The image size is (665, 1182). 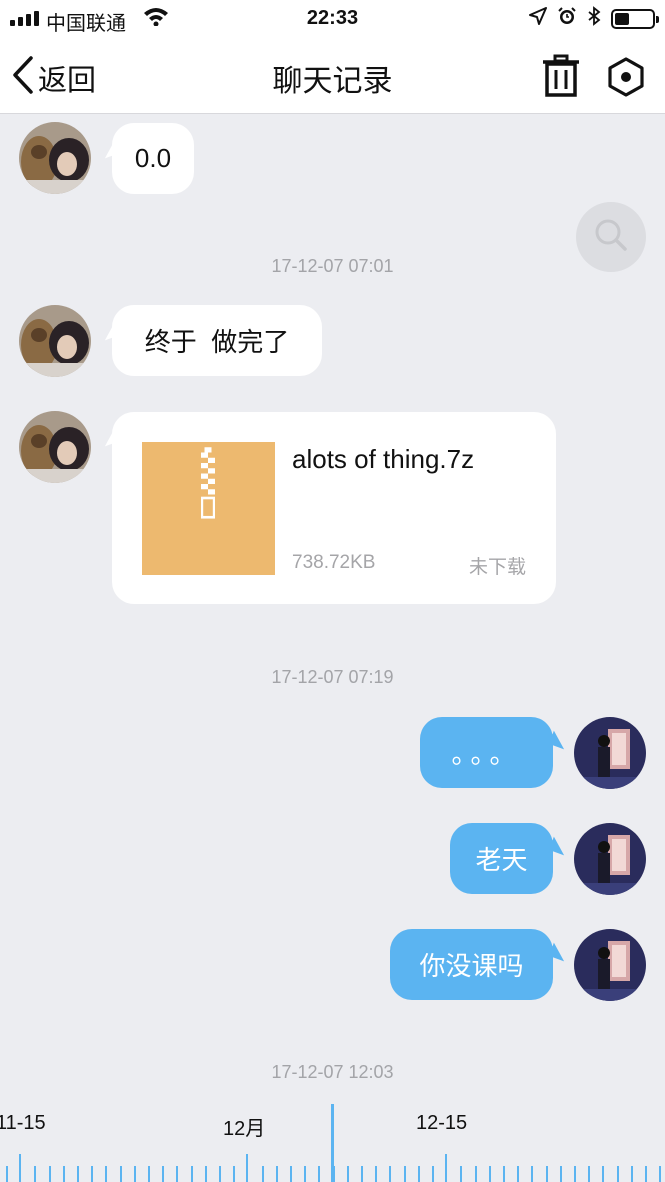 What do you see at coordinates (332, 76) in the screenshot?
I see `nav-bar: 返回 聊天记录` at bounding box center [332, 76].